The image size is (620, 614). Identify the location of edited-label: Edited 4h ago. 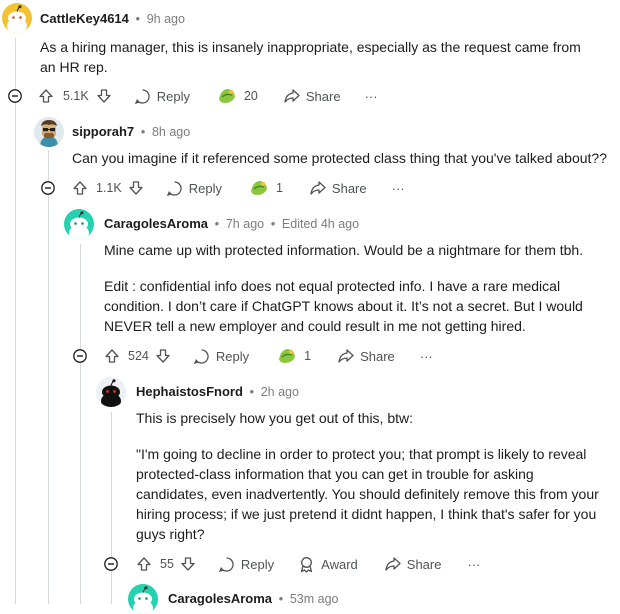
(320, 224).